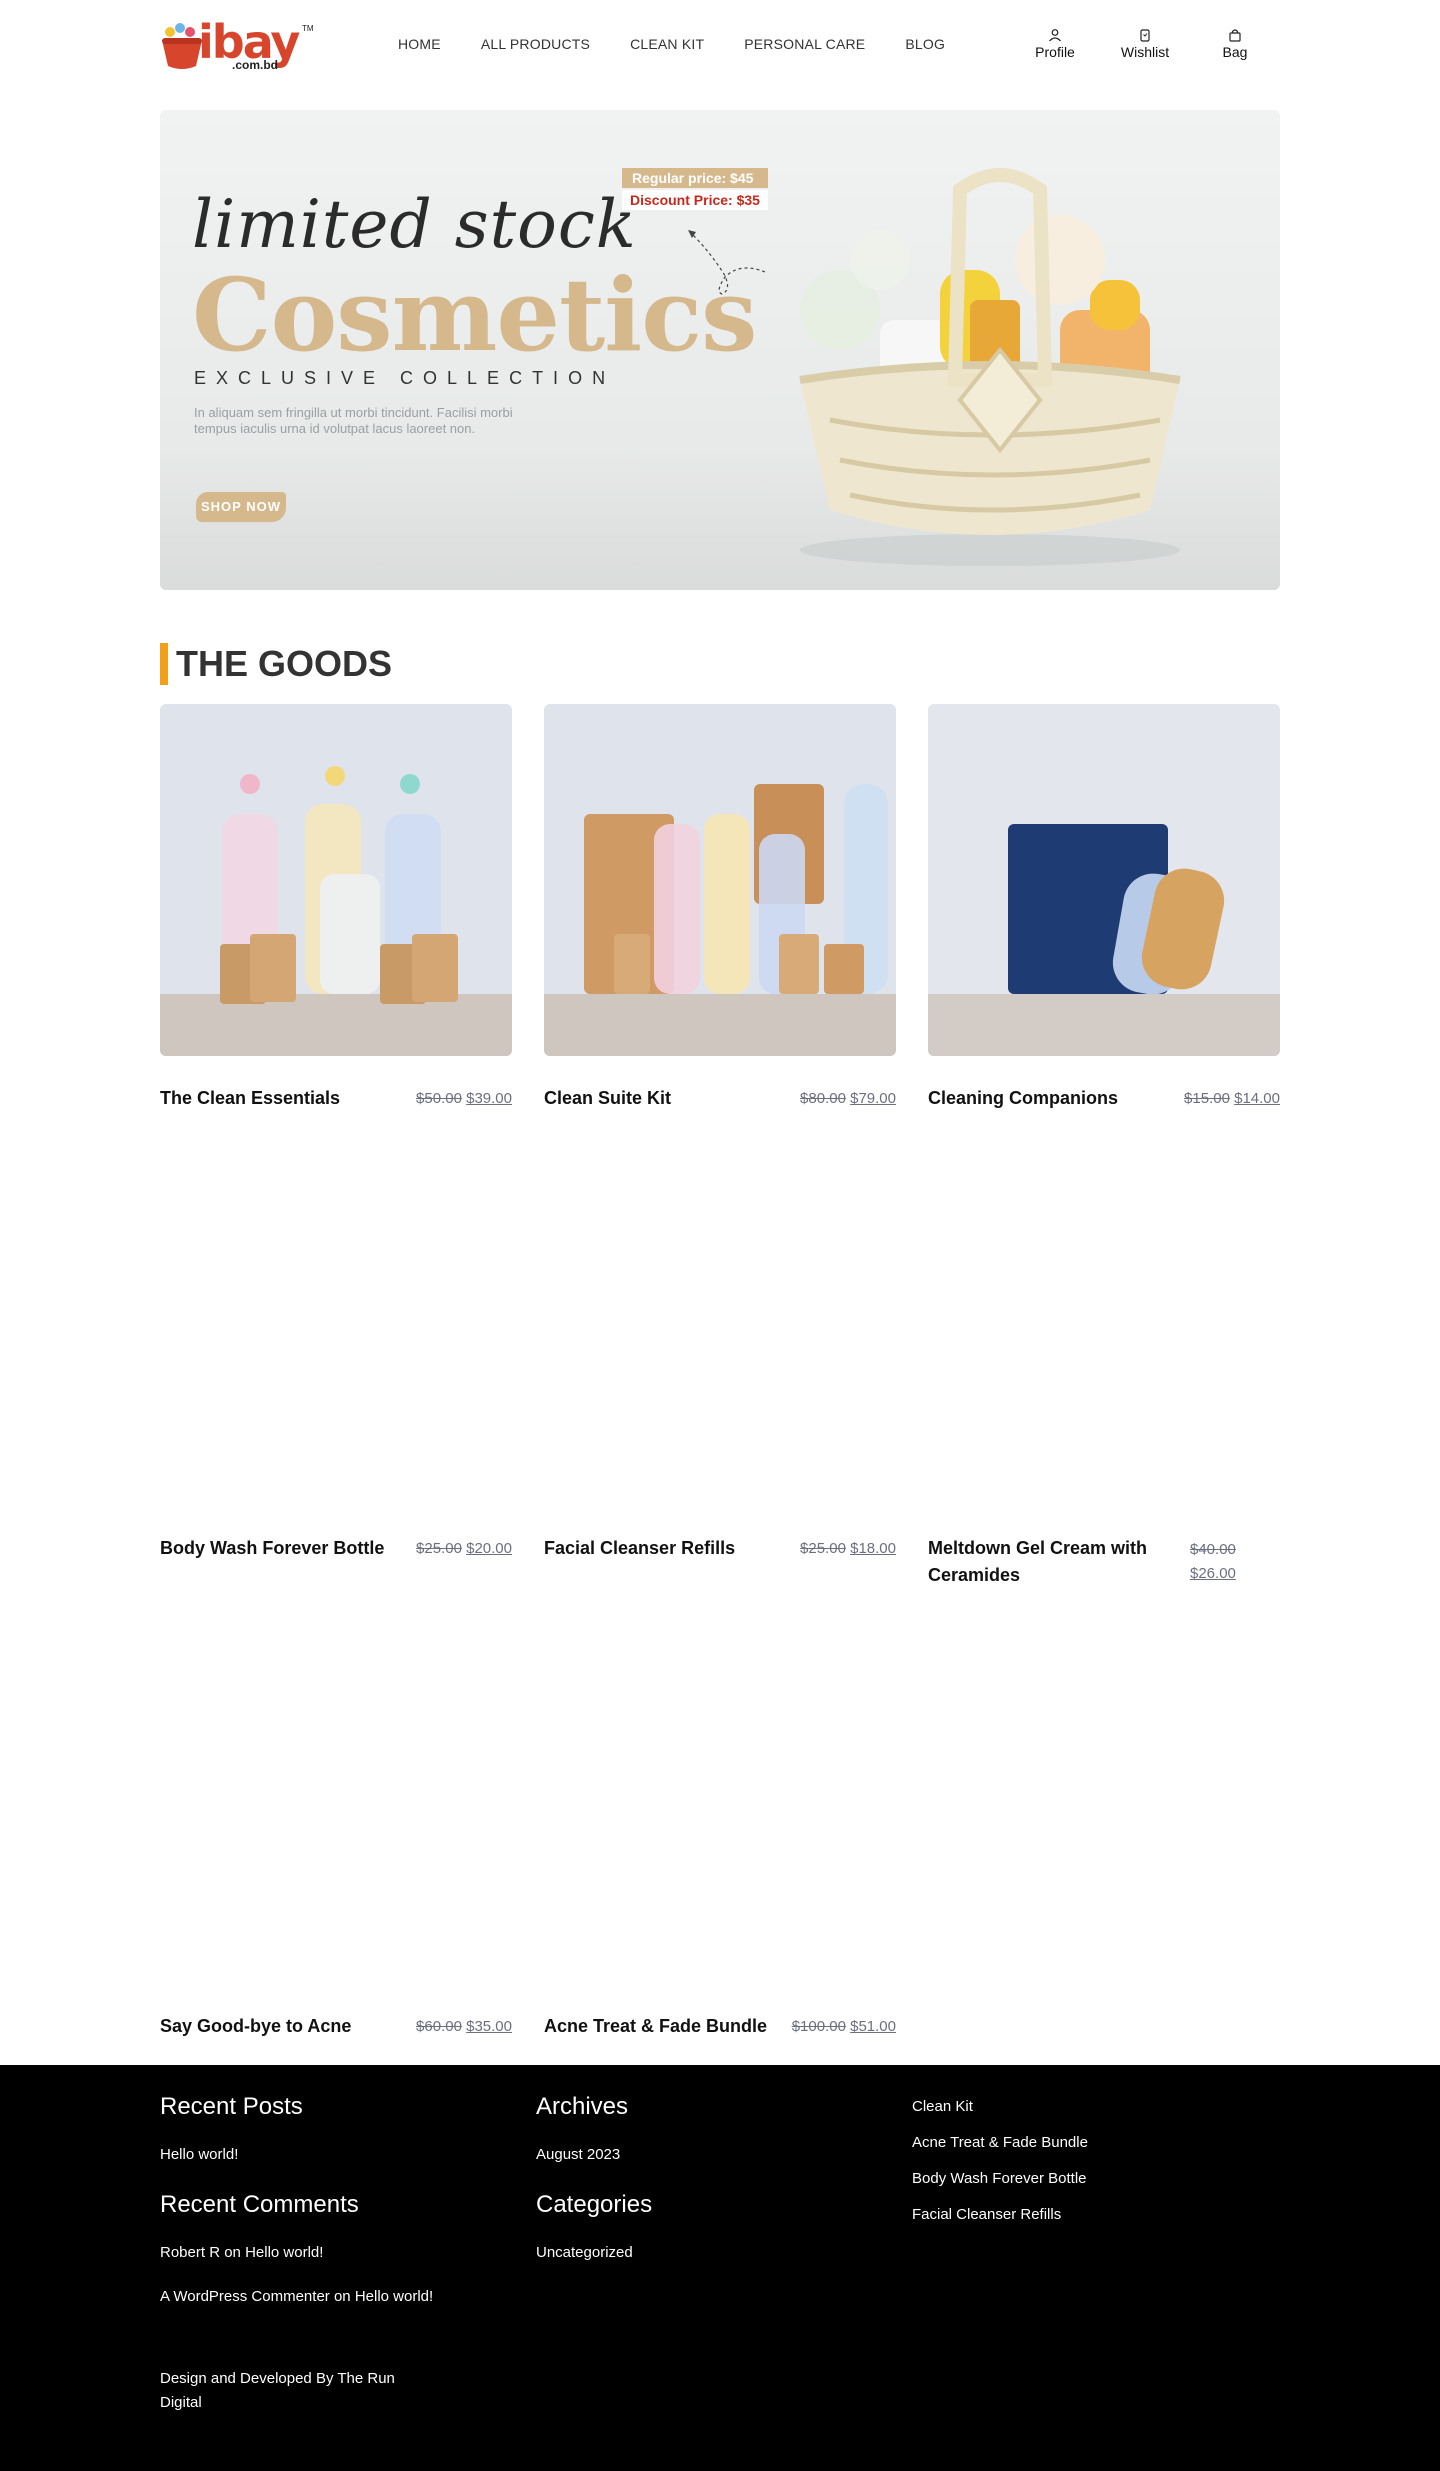  I want to click on product-price: $25.00 $20.00, so click(446, 1549).